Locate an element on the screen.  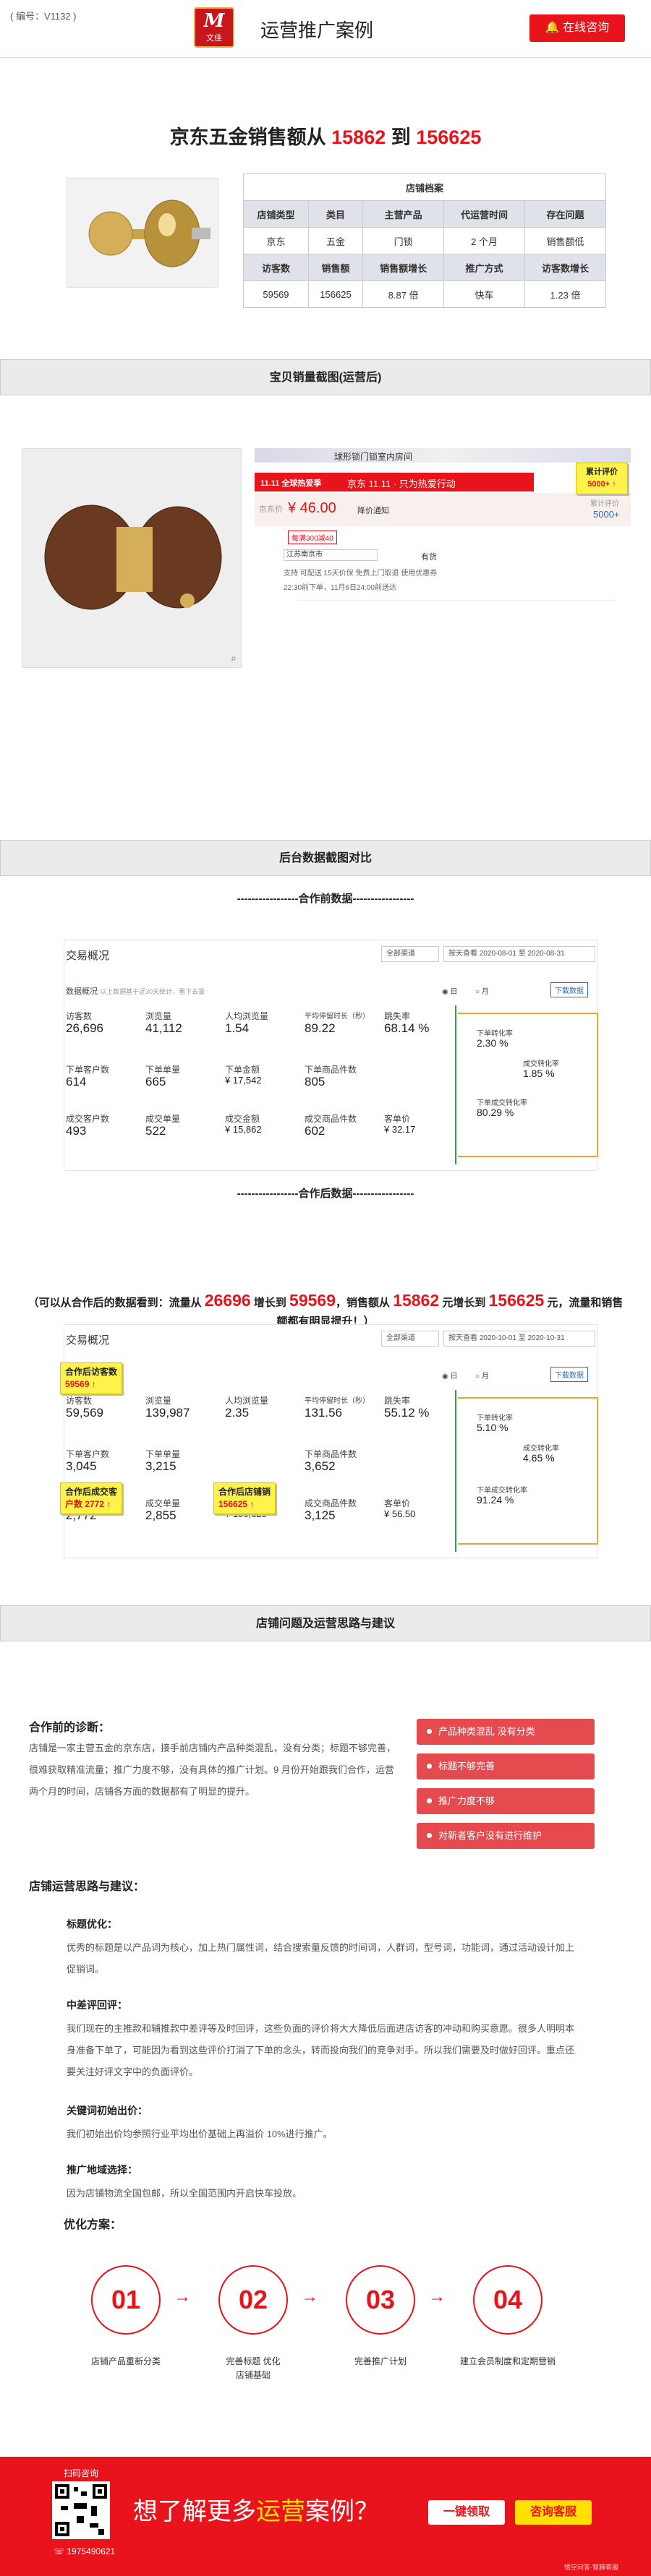
metrics-divider is located at coordinates (456, 1471).